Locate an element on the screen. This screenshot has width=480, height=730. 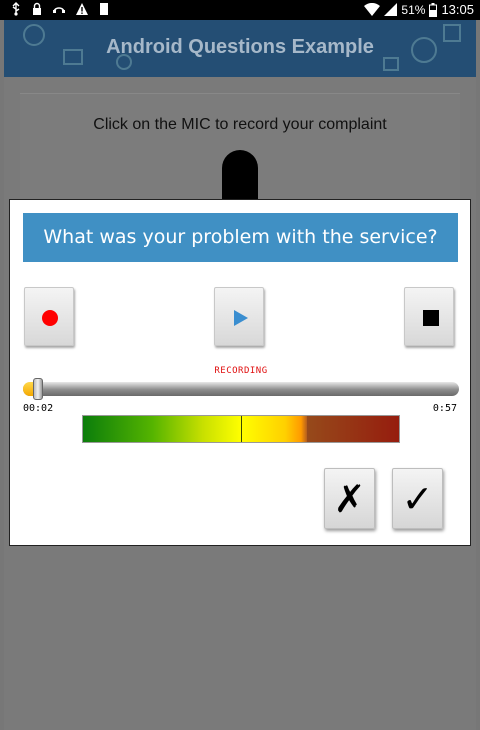
usb-icon is located at coordinates (16, 9).